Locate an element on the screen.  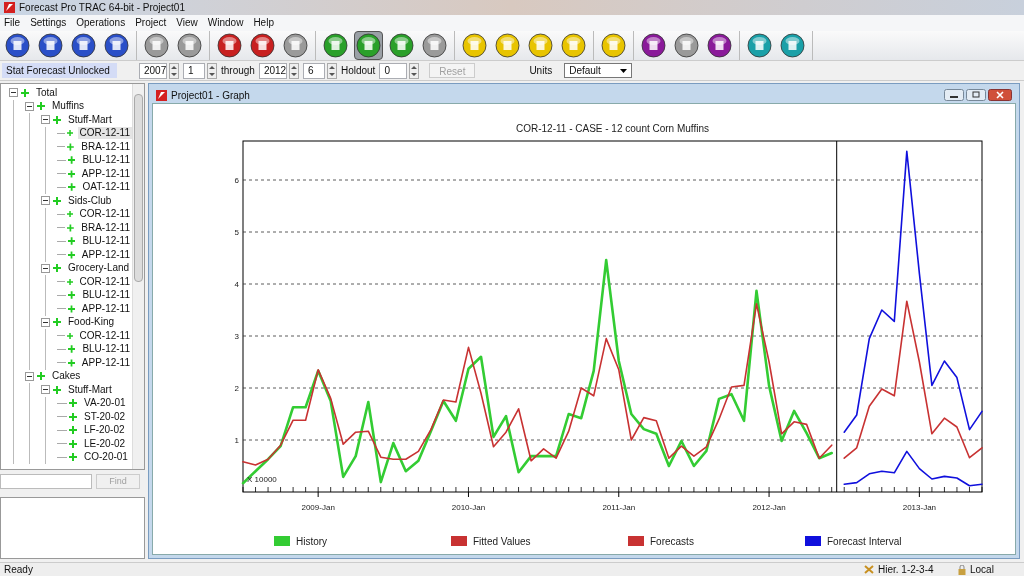
tree-item: Grocery-Land is located at coordinates (99, 268).